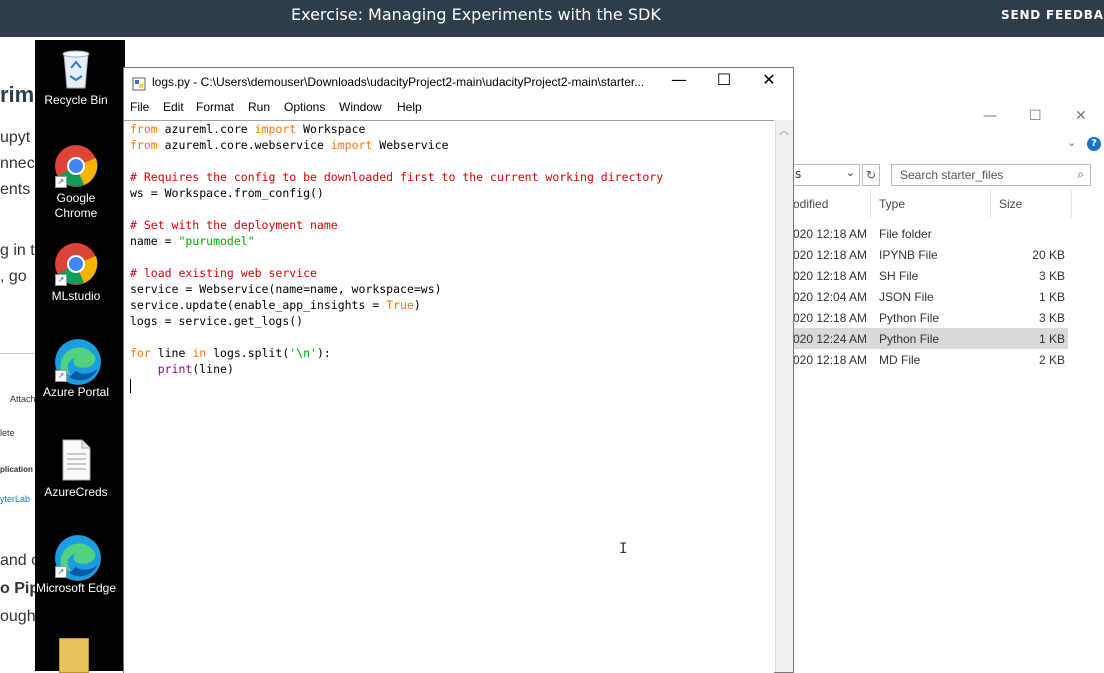 Image resolution: width=1104 pixels, height=673 pixels. I want to click on code-token: print, so click(175, 369).